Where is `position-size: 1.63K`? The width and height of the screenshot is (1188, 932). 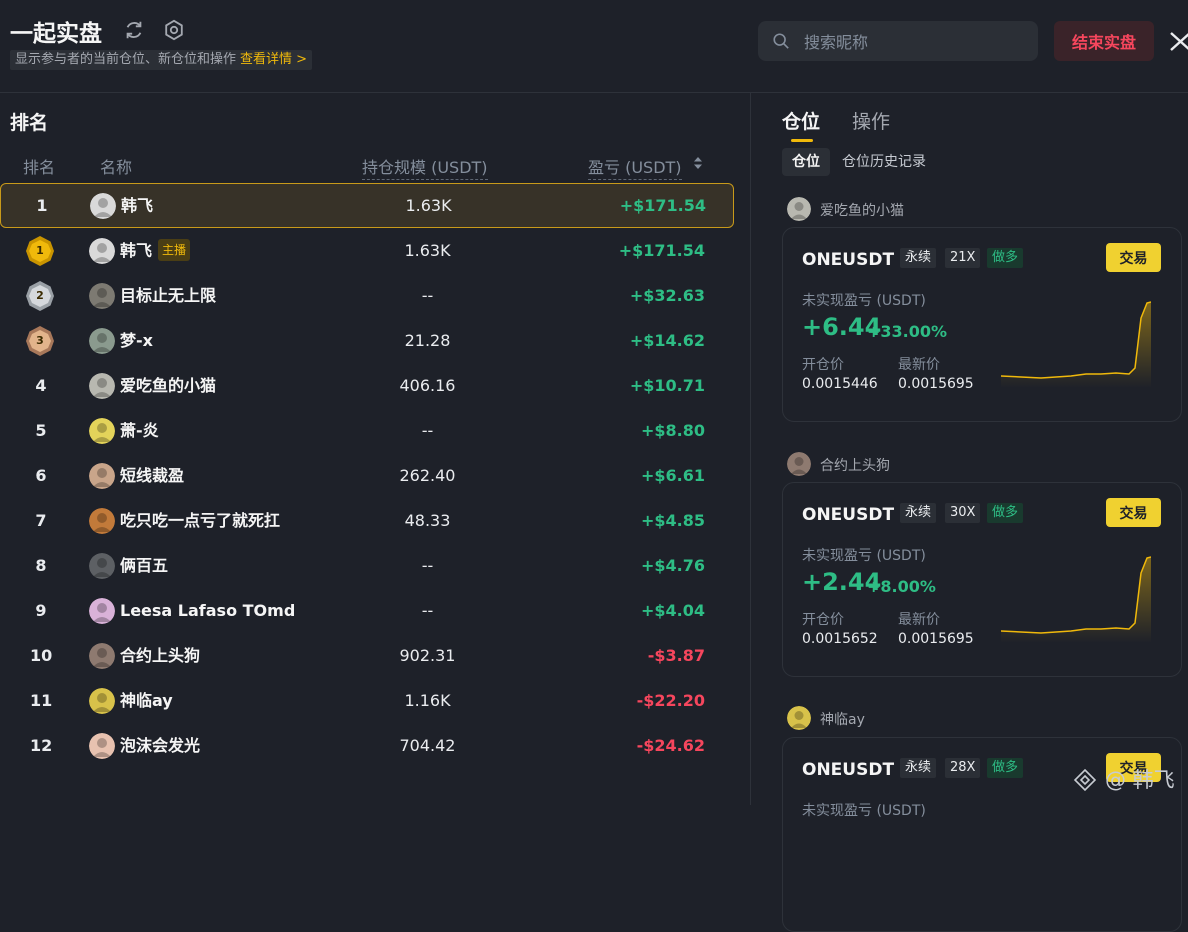 position-size: 1.63K is located at coordinates (427, 250).